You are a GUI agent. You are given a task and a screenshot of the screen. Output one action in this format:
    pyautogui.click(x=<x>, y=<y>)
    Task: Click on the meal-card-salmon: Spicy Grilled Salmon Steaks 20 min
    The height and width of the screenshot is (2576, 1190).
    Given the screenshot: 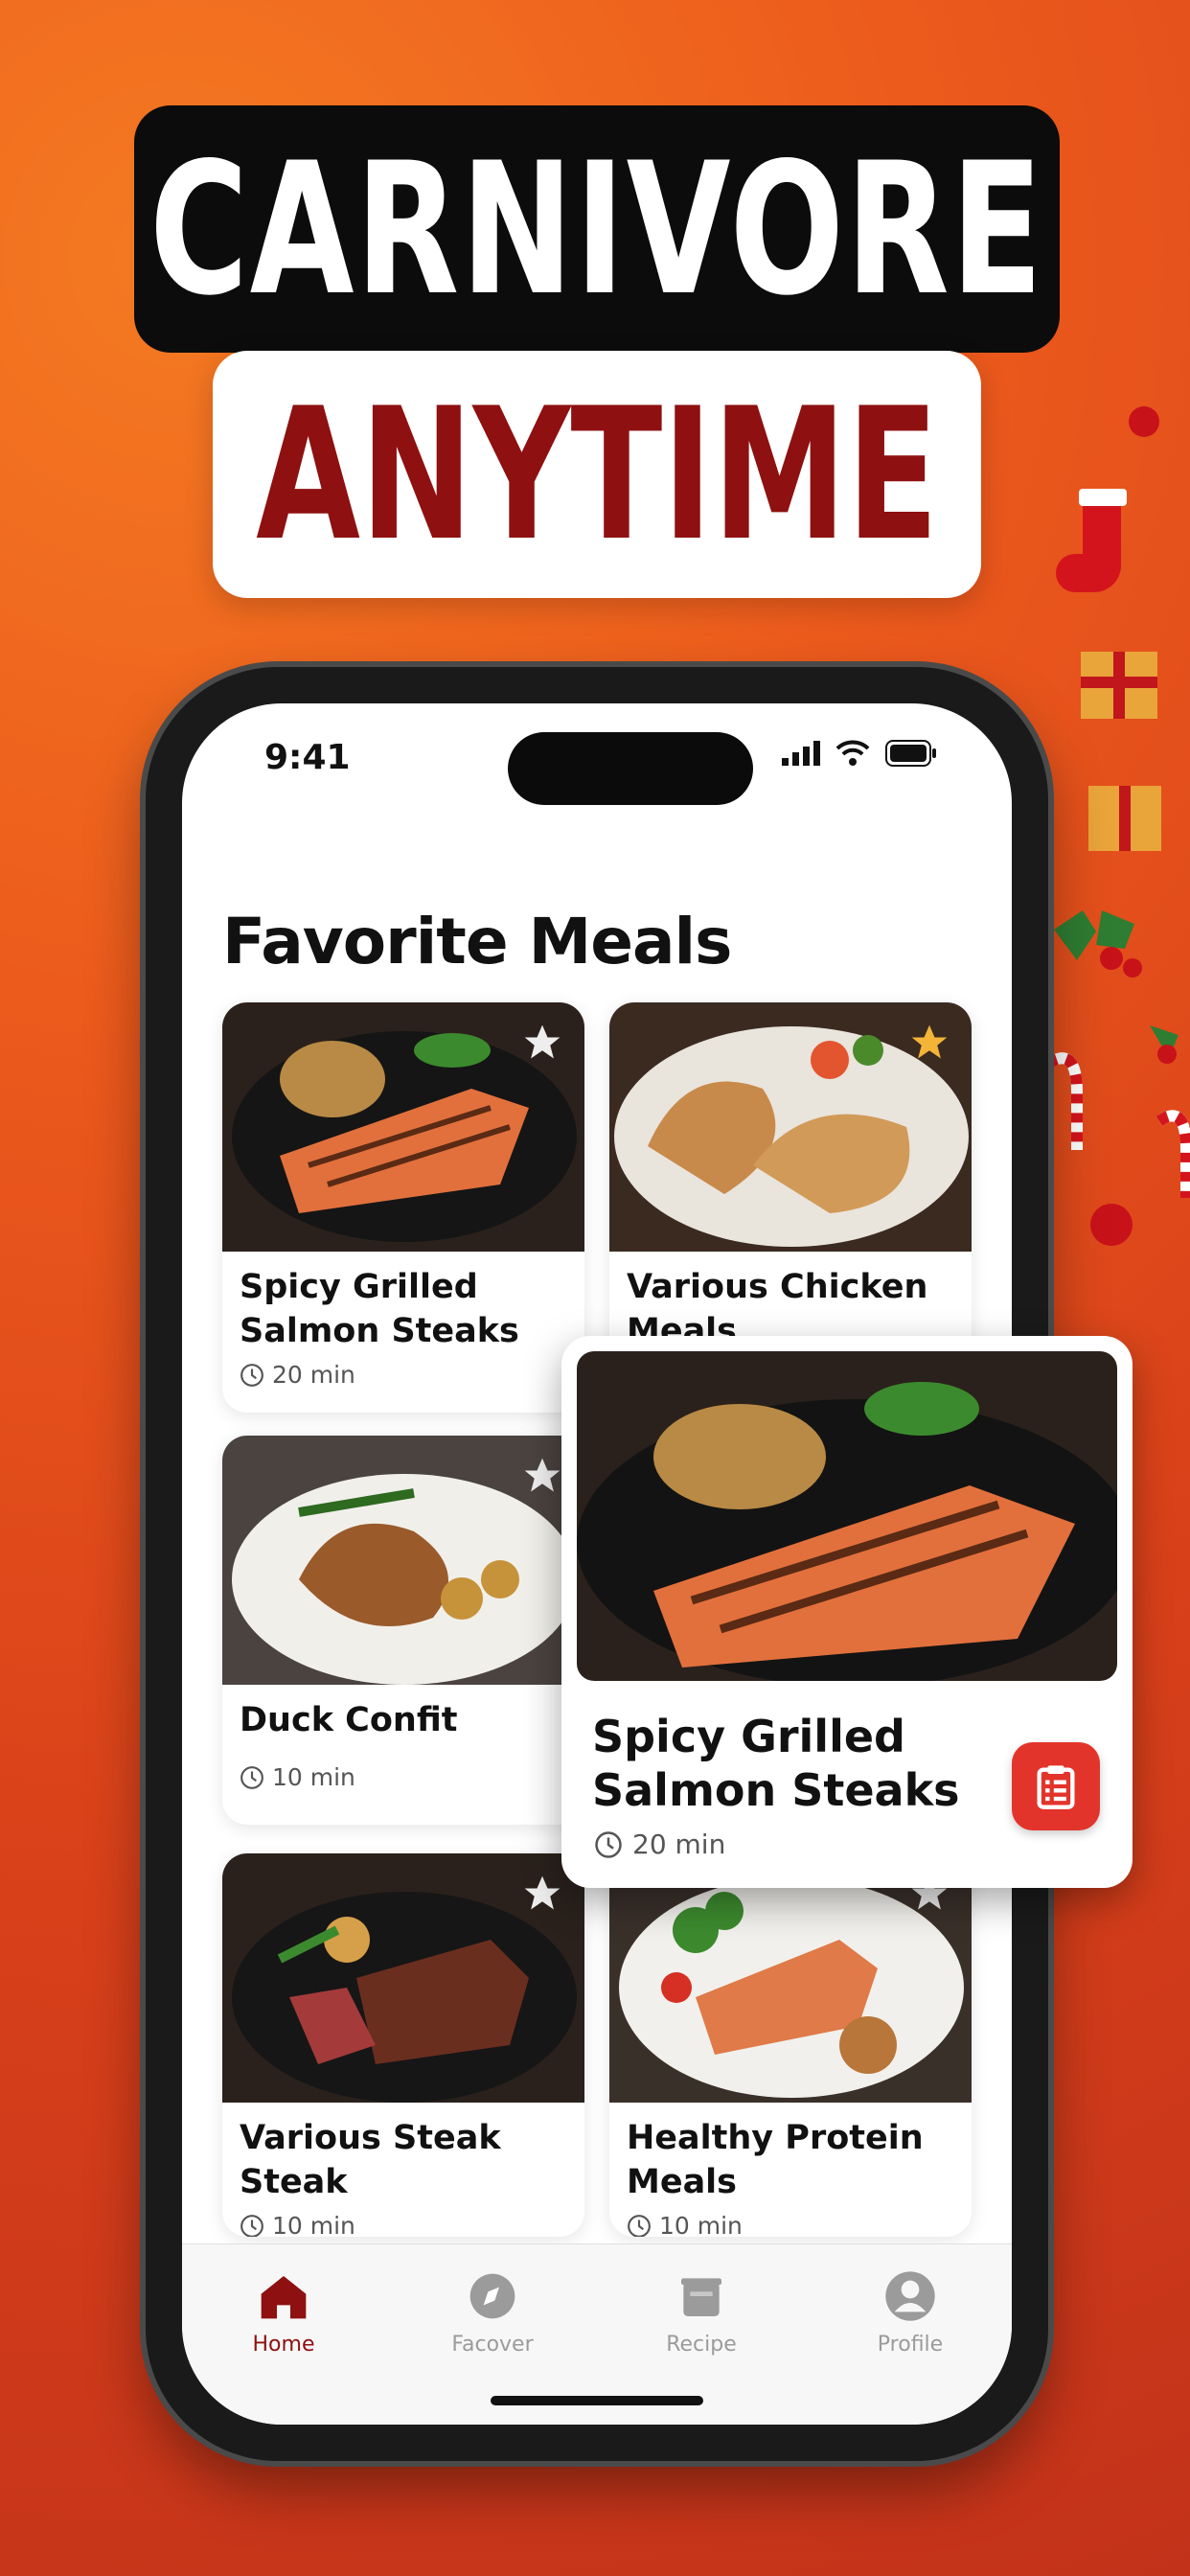 What is the action you would take?
    pyautogui.click(x=403, y=1207)
    